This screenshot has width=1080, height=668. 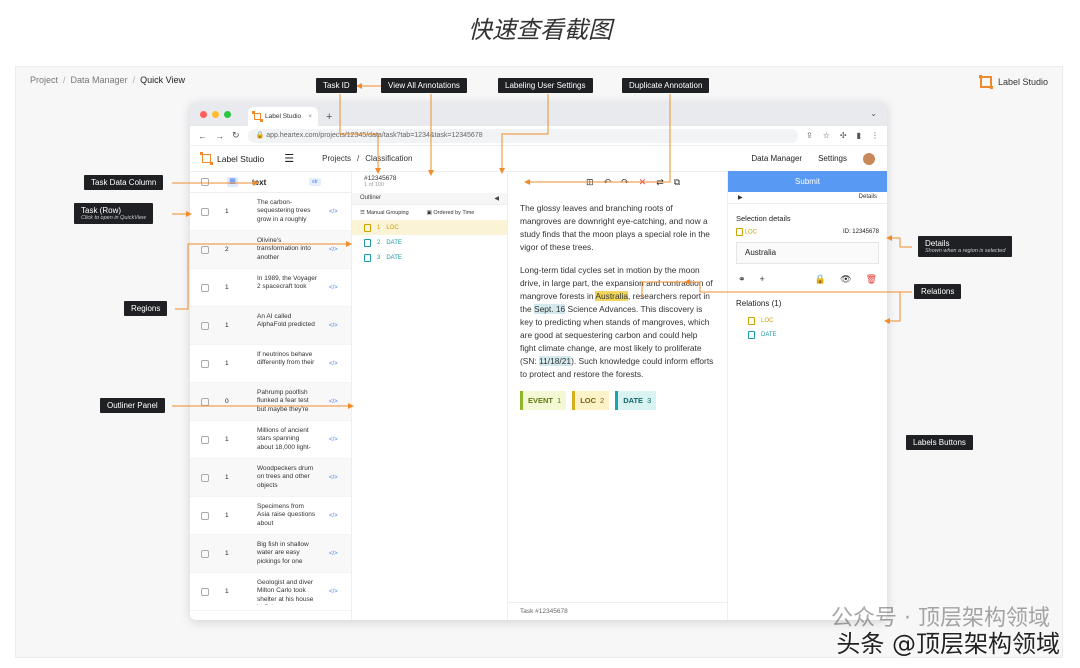 I want to click on column-header-text: text, so click(x=259, y=182).